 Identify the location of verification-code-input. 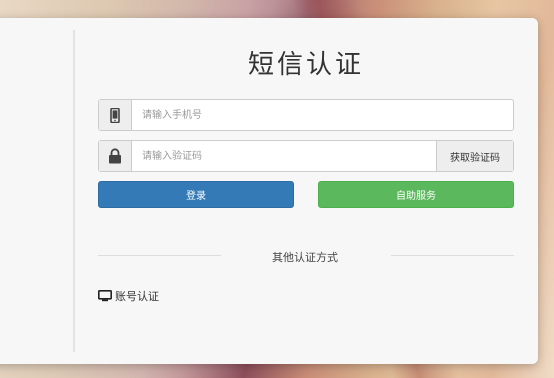
(284, 156).